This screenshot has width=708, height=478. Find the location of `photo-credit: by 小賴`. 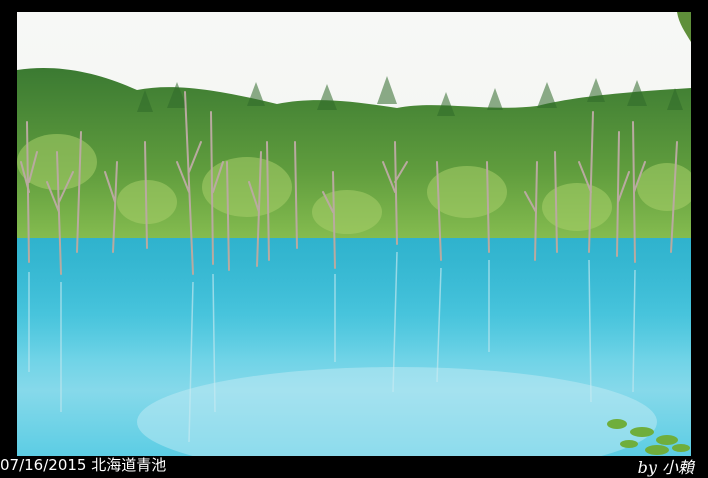

photo-credit: by 小賴 is located at coordinates (665, 467).